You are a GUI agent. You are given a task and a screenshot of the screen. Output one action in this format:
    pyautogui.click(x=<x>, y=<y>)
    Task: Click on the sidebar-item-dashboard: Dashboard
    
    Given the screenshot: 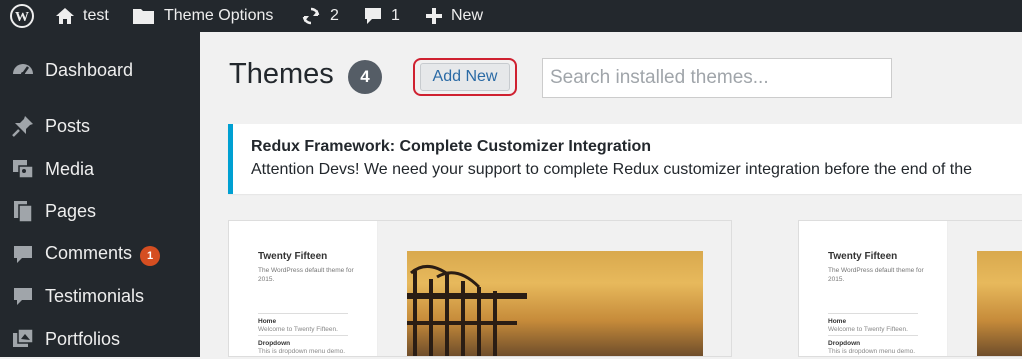 What is the action you would take?
    pyautogui.click(x=100, y=70)
    